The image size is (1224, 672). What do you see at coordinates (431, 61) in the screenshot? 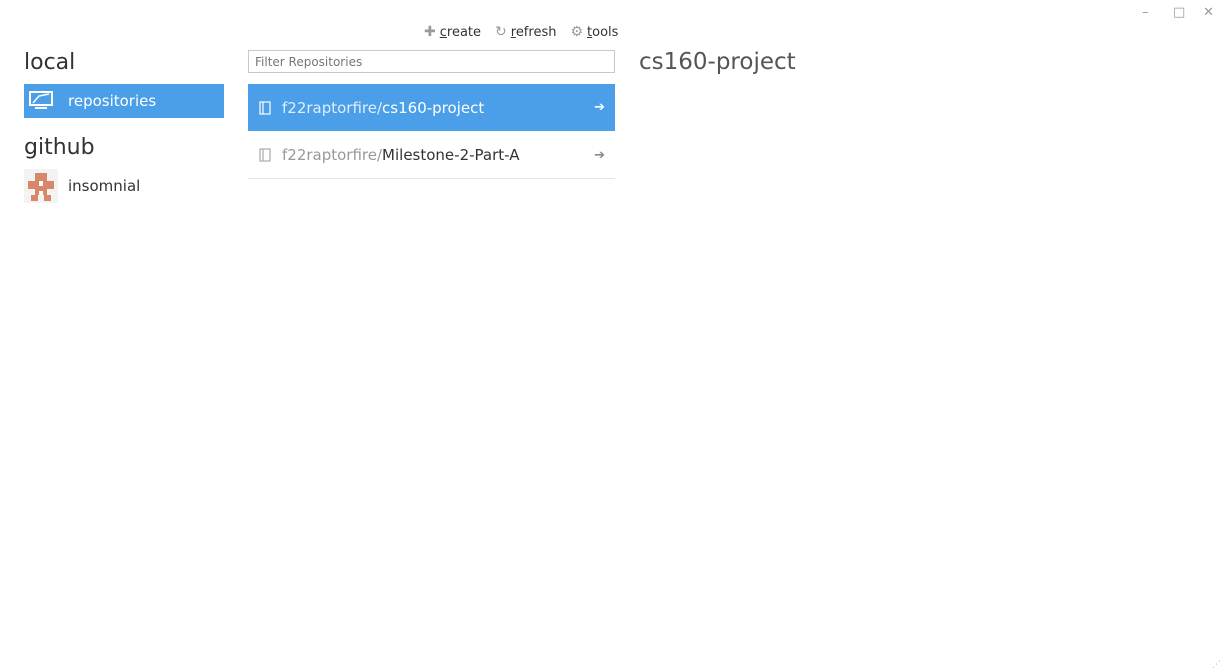
I see `filter-repositories-input` at bounding box center [431, 61].